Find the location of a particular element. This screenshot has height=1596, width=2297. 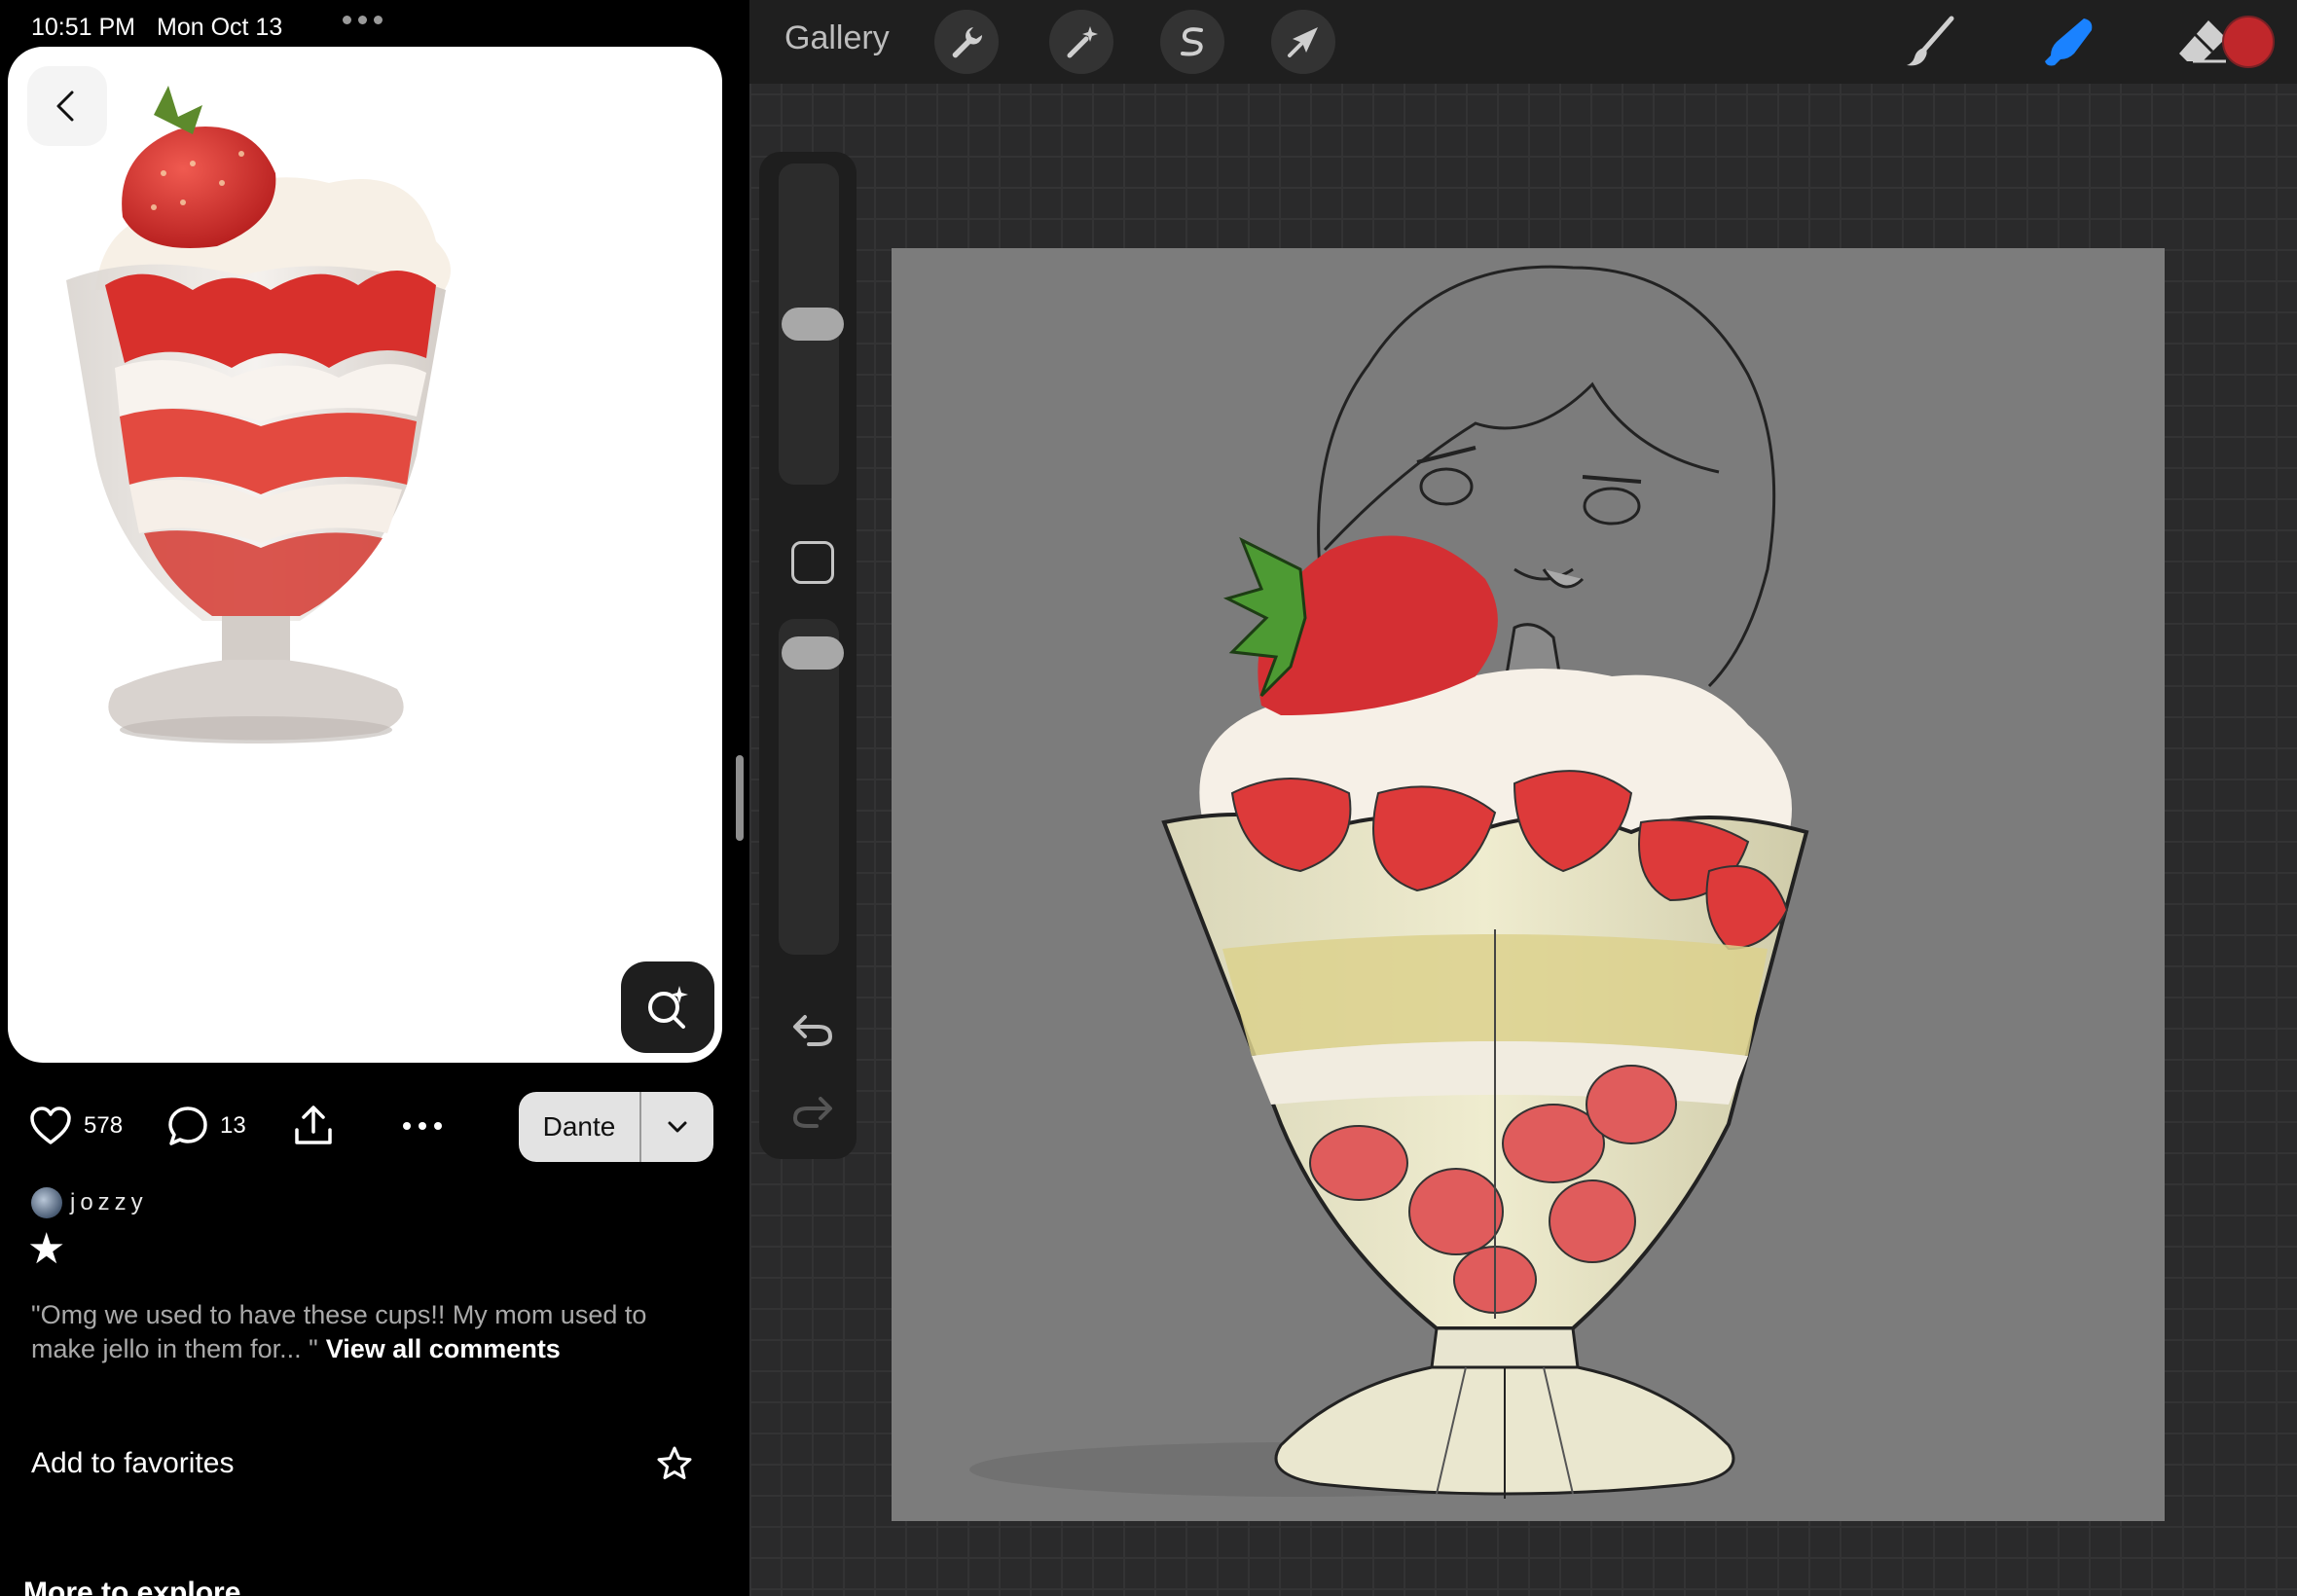

comment-author: jozzy is located at coordinates (89, 1202).